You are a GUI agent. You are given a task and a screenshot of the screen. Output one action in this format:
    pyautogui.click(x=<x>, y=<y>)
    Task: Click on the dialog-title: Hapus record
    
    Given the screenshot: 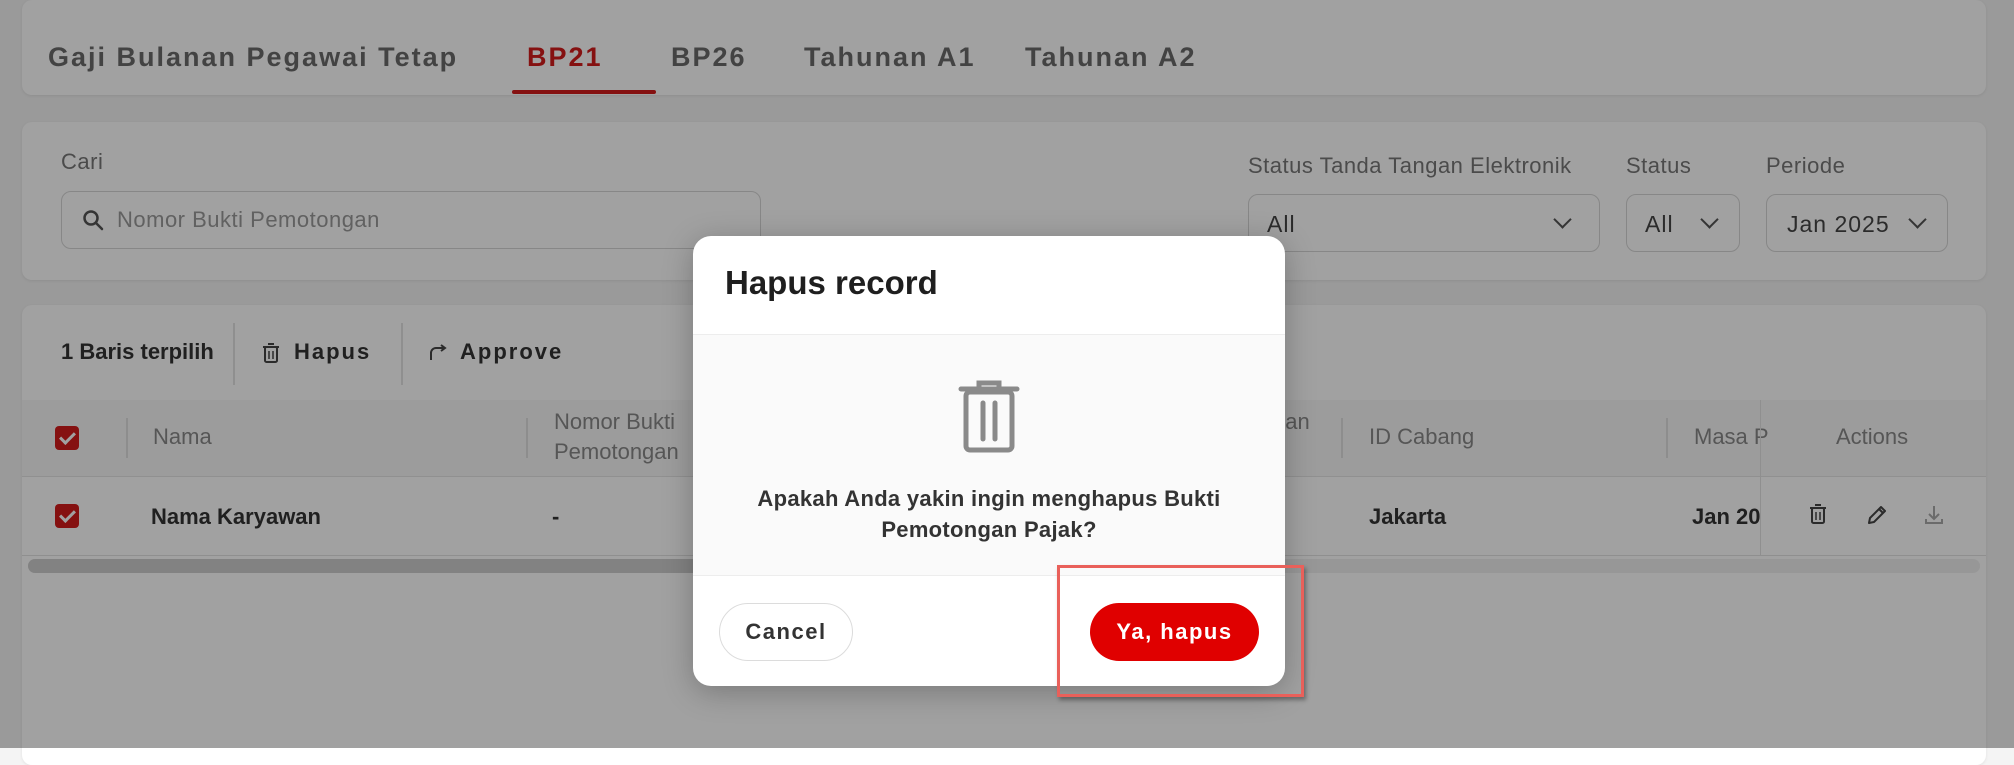 What is the action you would take?
    pyautogui.click(x=831, y=282)
    